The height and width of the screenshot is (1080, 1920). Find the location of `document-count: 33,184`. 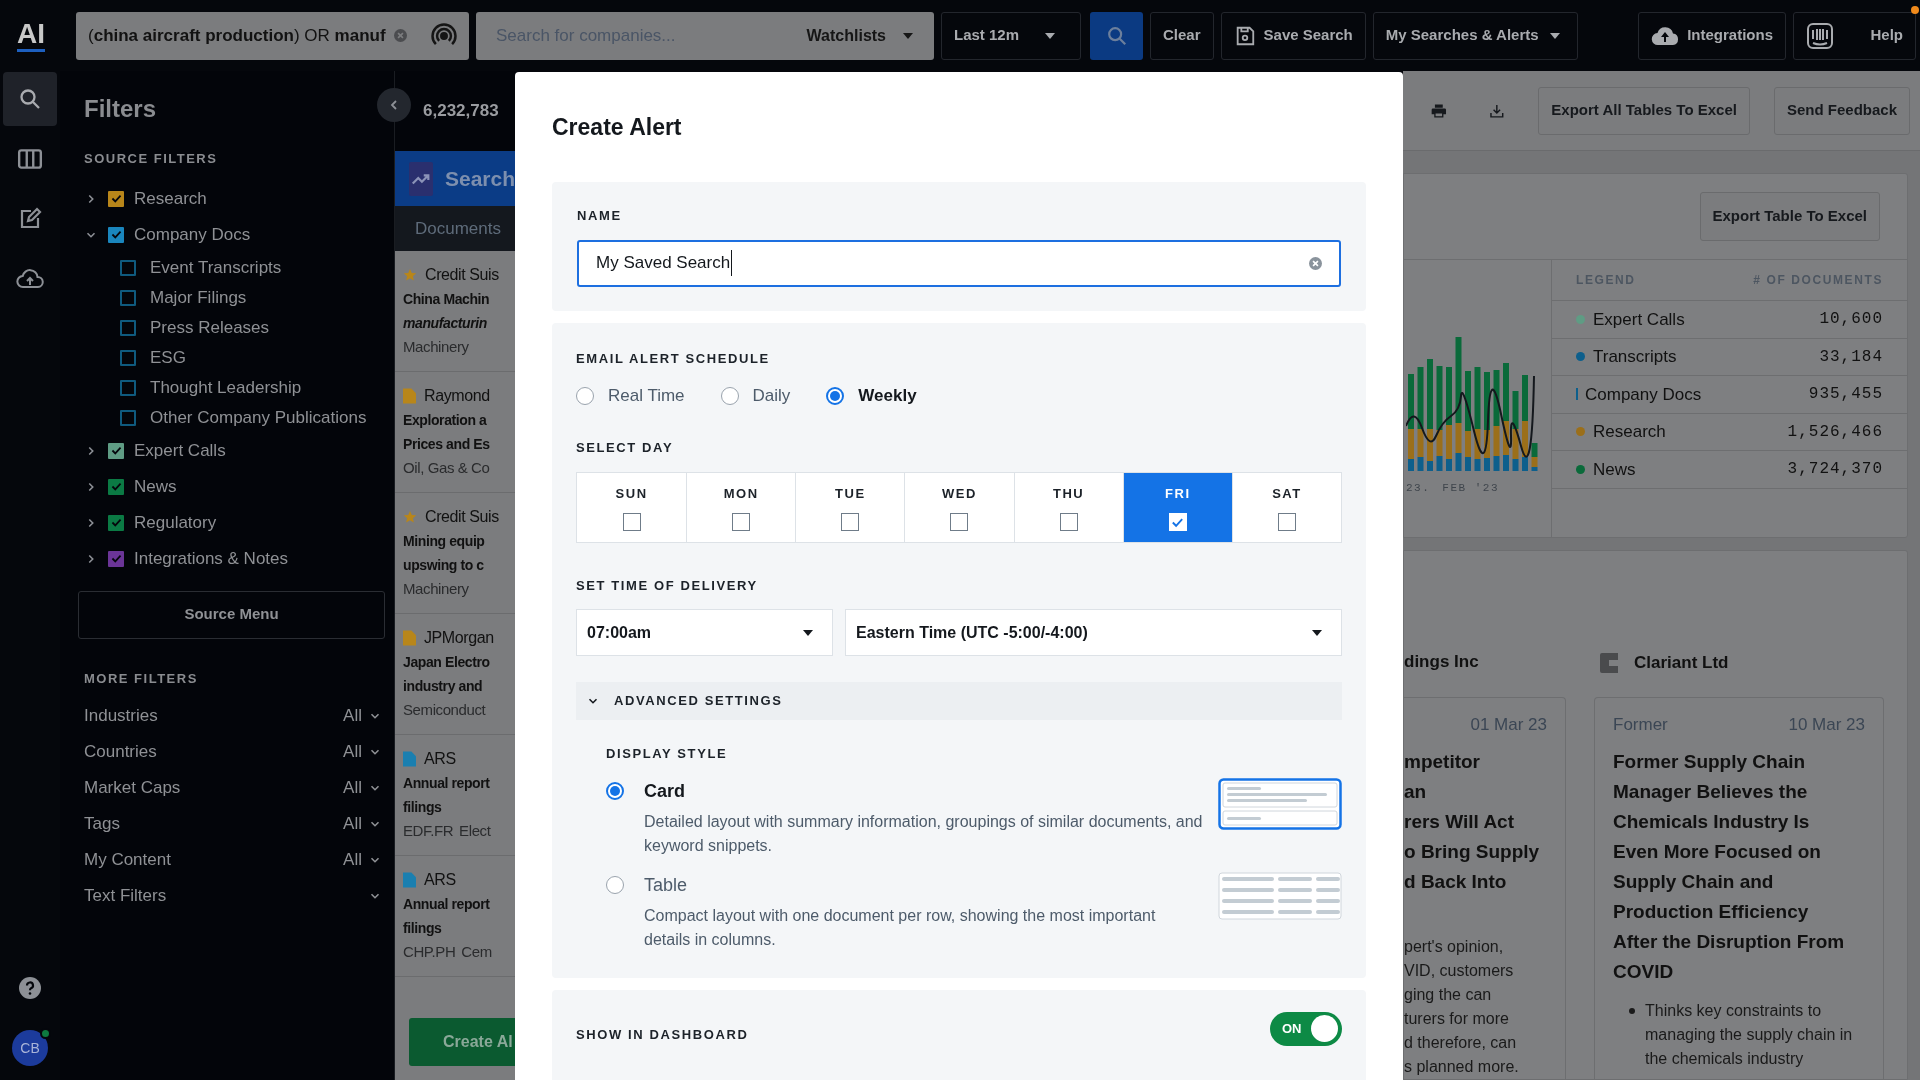

document-count: 33,184 is located at coordinates (1851, 357).